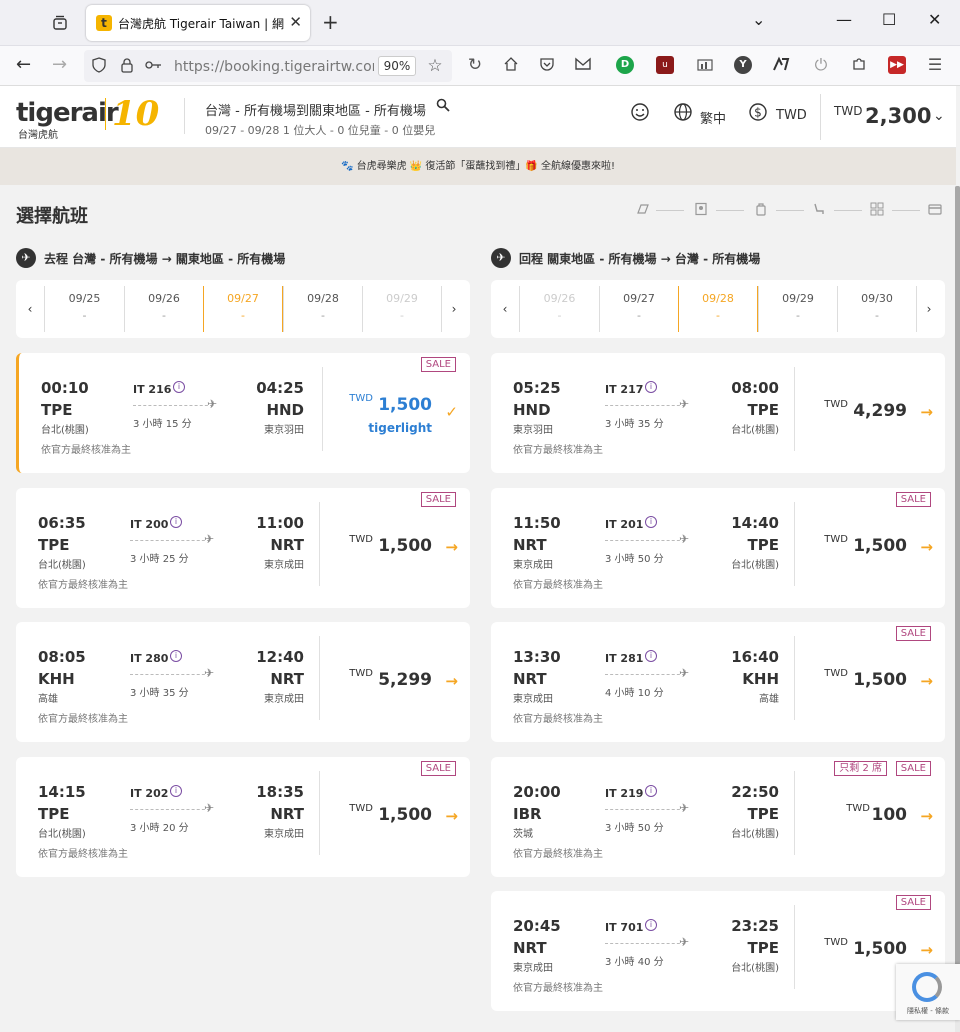 This screenshot has height=1032, width=960. What do you see at coordinates (547, 65) in the screenshot?
I see `pocket-icon` at bounding box center [547, 65].